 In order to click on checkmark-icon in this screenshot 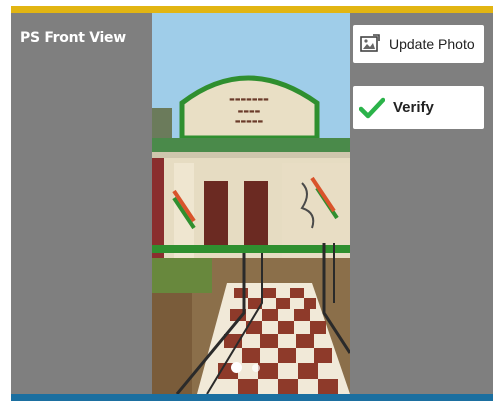, I will do `click(372, 108)`.